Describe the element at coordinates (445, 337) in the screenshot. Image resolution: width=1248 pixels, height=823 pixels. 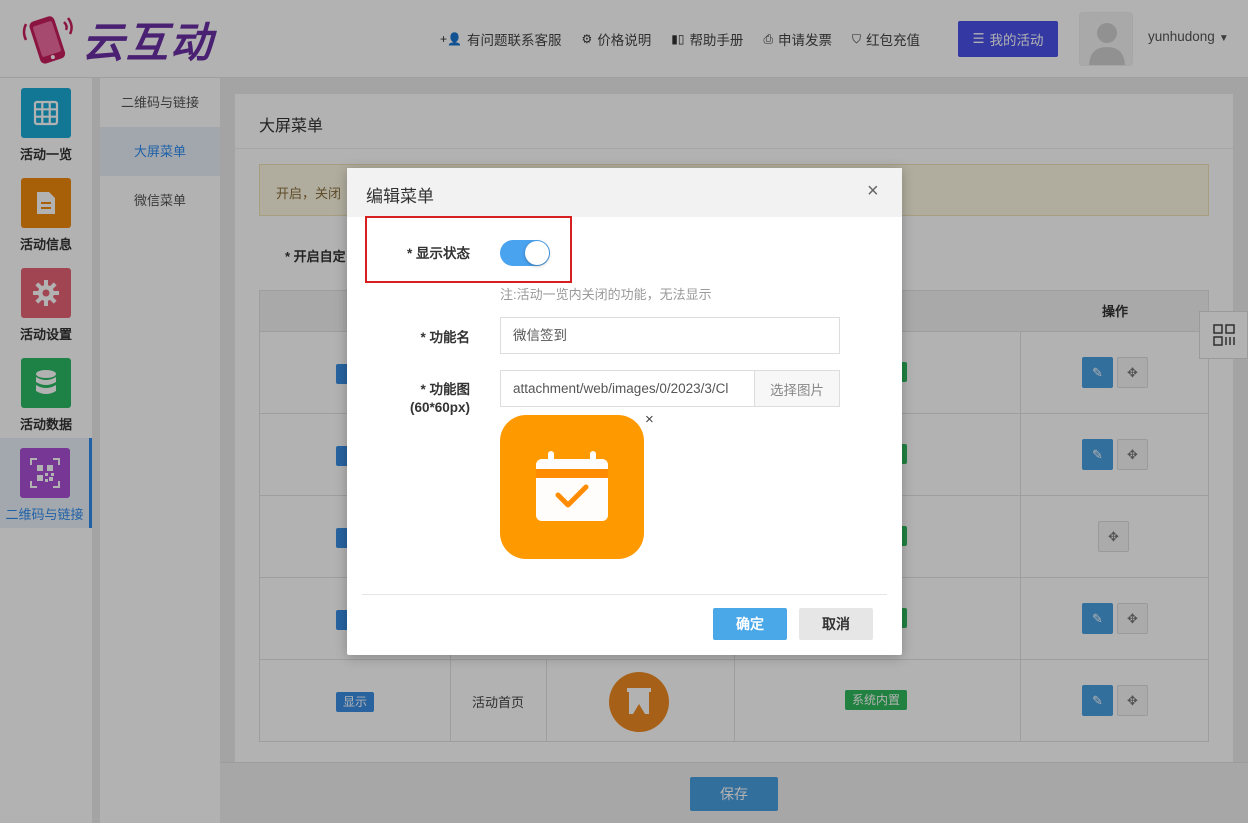
I see `function-name-label: * 功能名` at that location.